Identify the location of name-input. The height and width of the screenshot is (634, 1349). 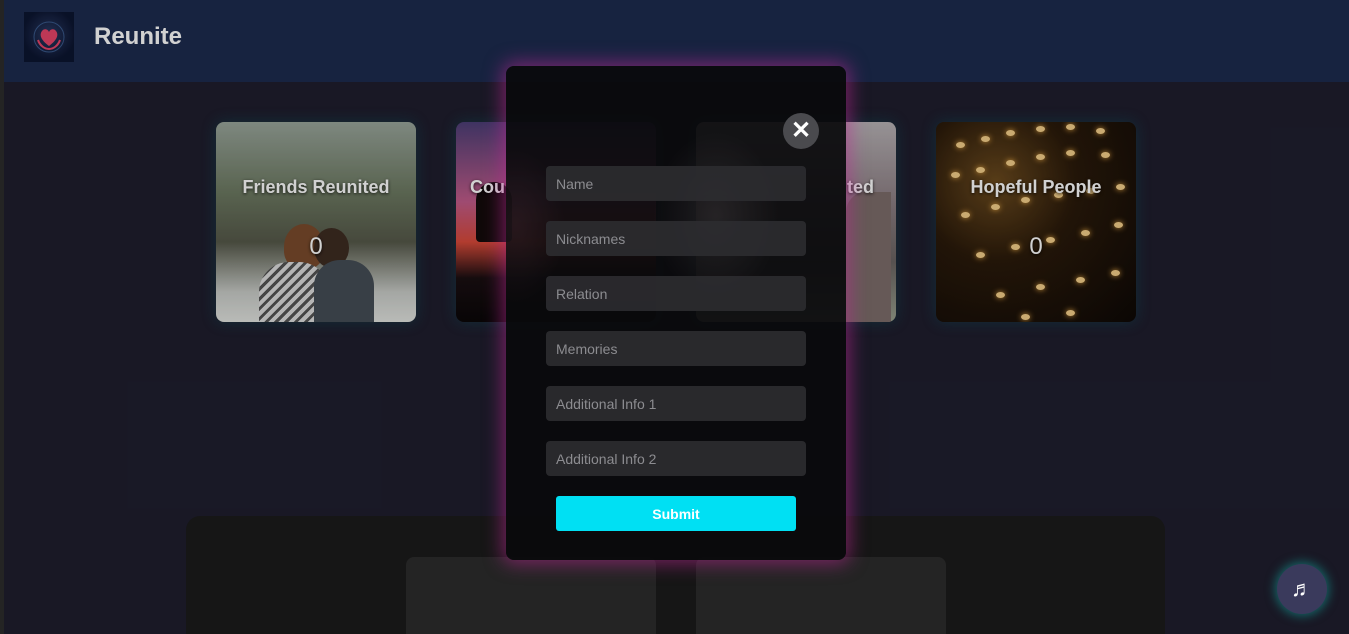
(676, 183).